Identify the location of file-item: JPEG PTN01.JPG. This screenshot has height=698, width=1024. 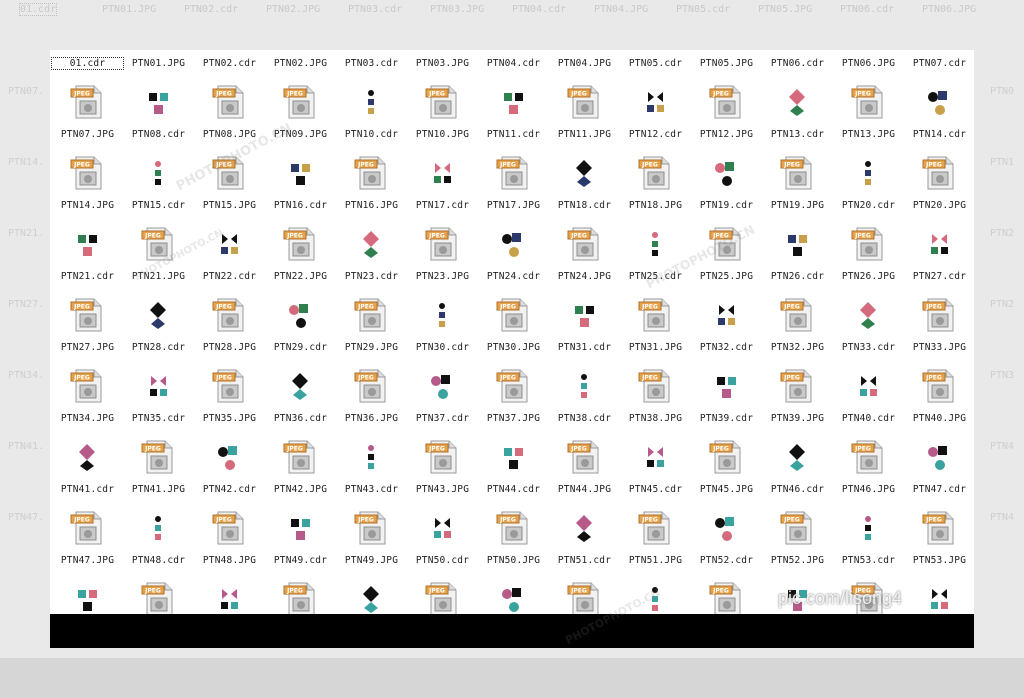
(158, 65).